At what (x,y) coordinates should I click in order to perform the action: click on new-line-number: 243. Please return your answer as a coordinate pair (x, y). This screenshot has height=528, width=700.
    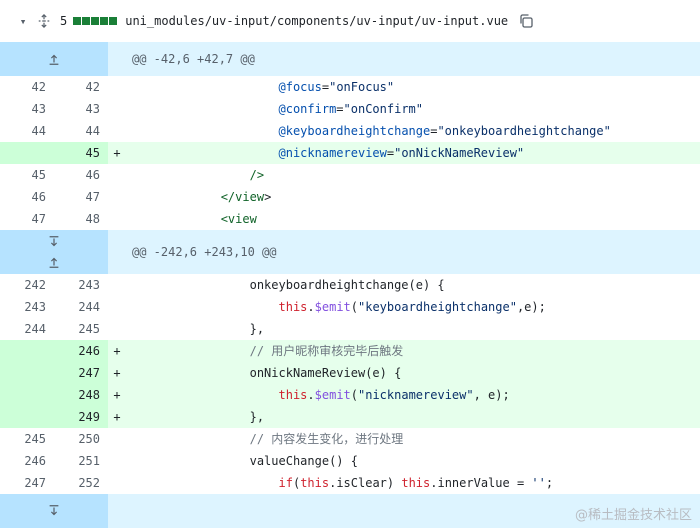
    Looking at the image, I should click on (81, 285).